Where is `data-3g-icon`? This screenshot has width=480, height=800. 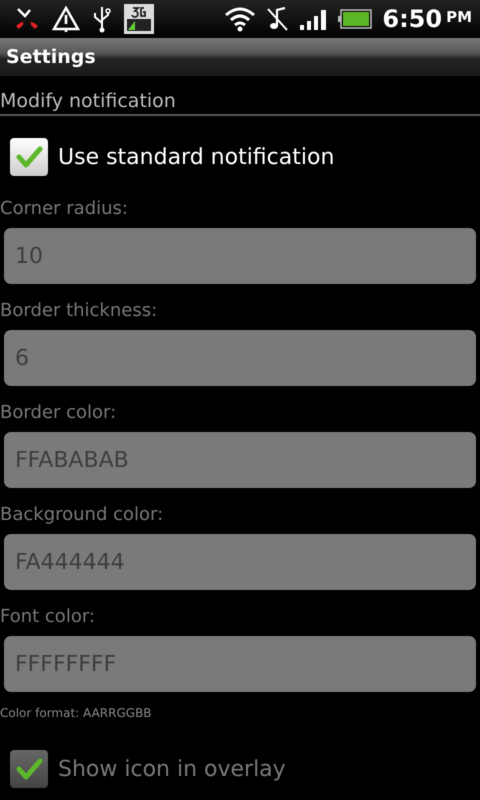 data-3g-icon is located at coordinates (139, 19).